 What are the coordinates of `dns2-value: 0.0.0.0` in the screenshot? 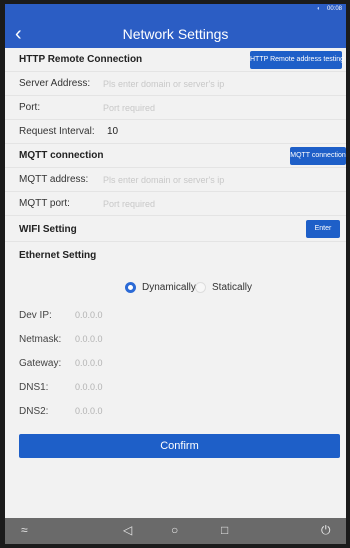 It's located at (89, 411).